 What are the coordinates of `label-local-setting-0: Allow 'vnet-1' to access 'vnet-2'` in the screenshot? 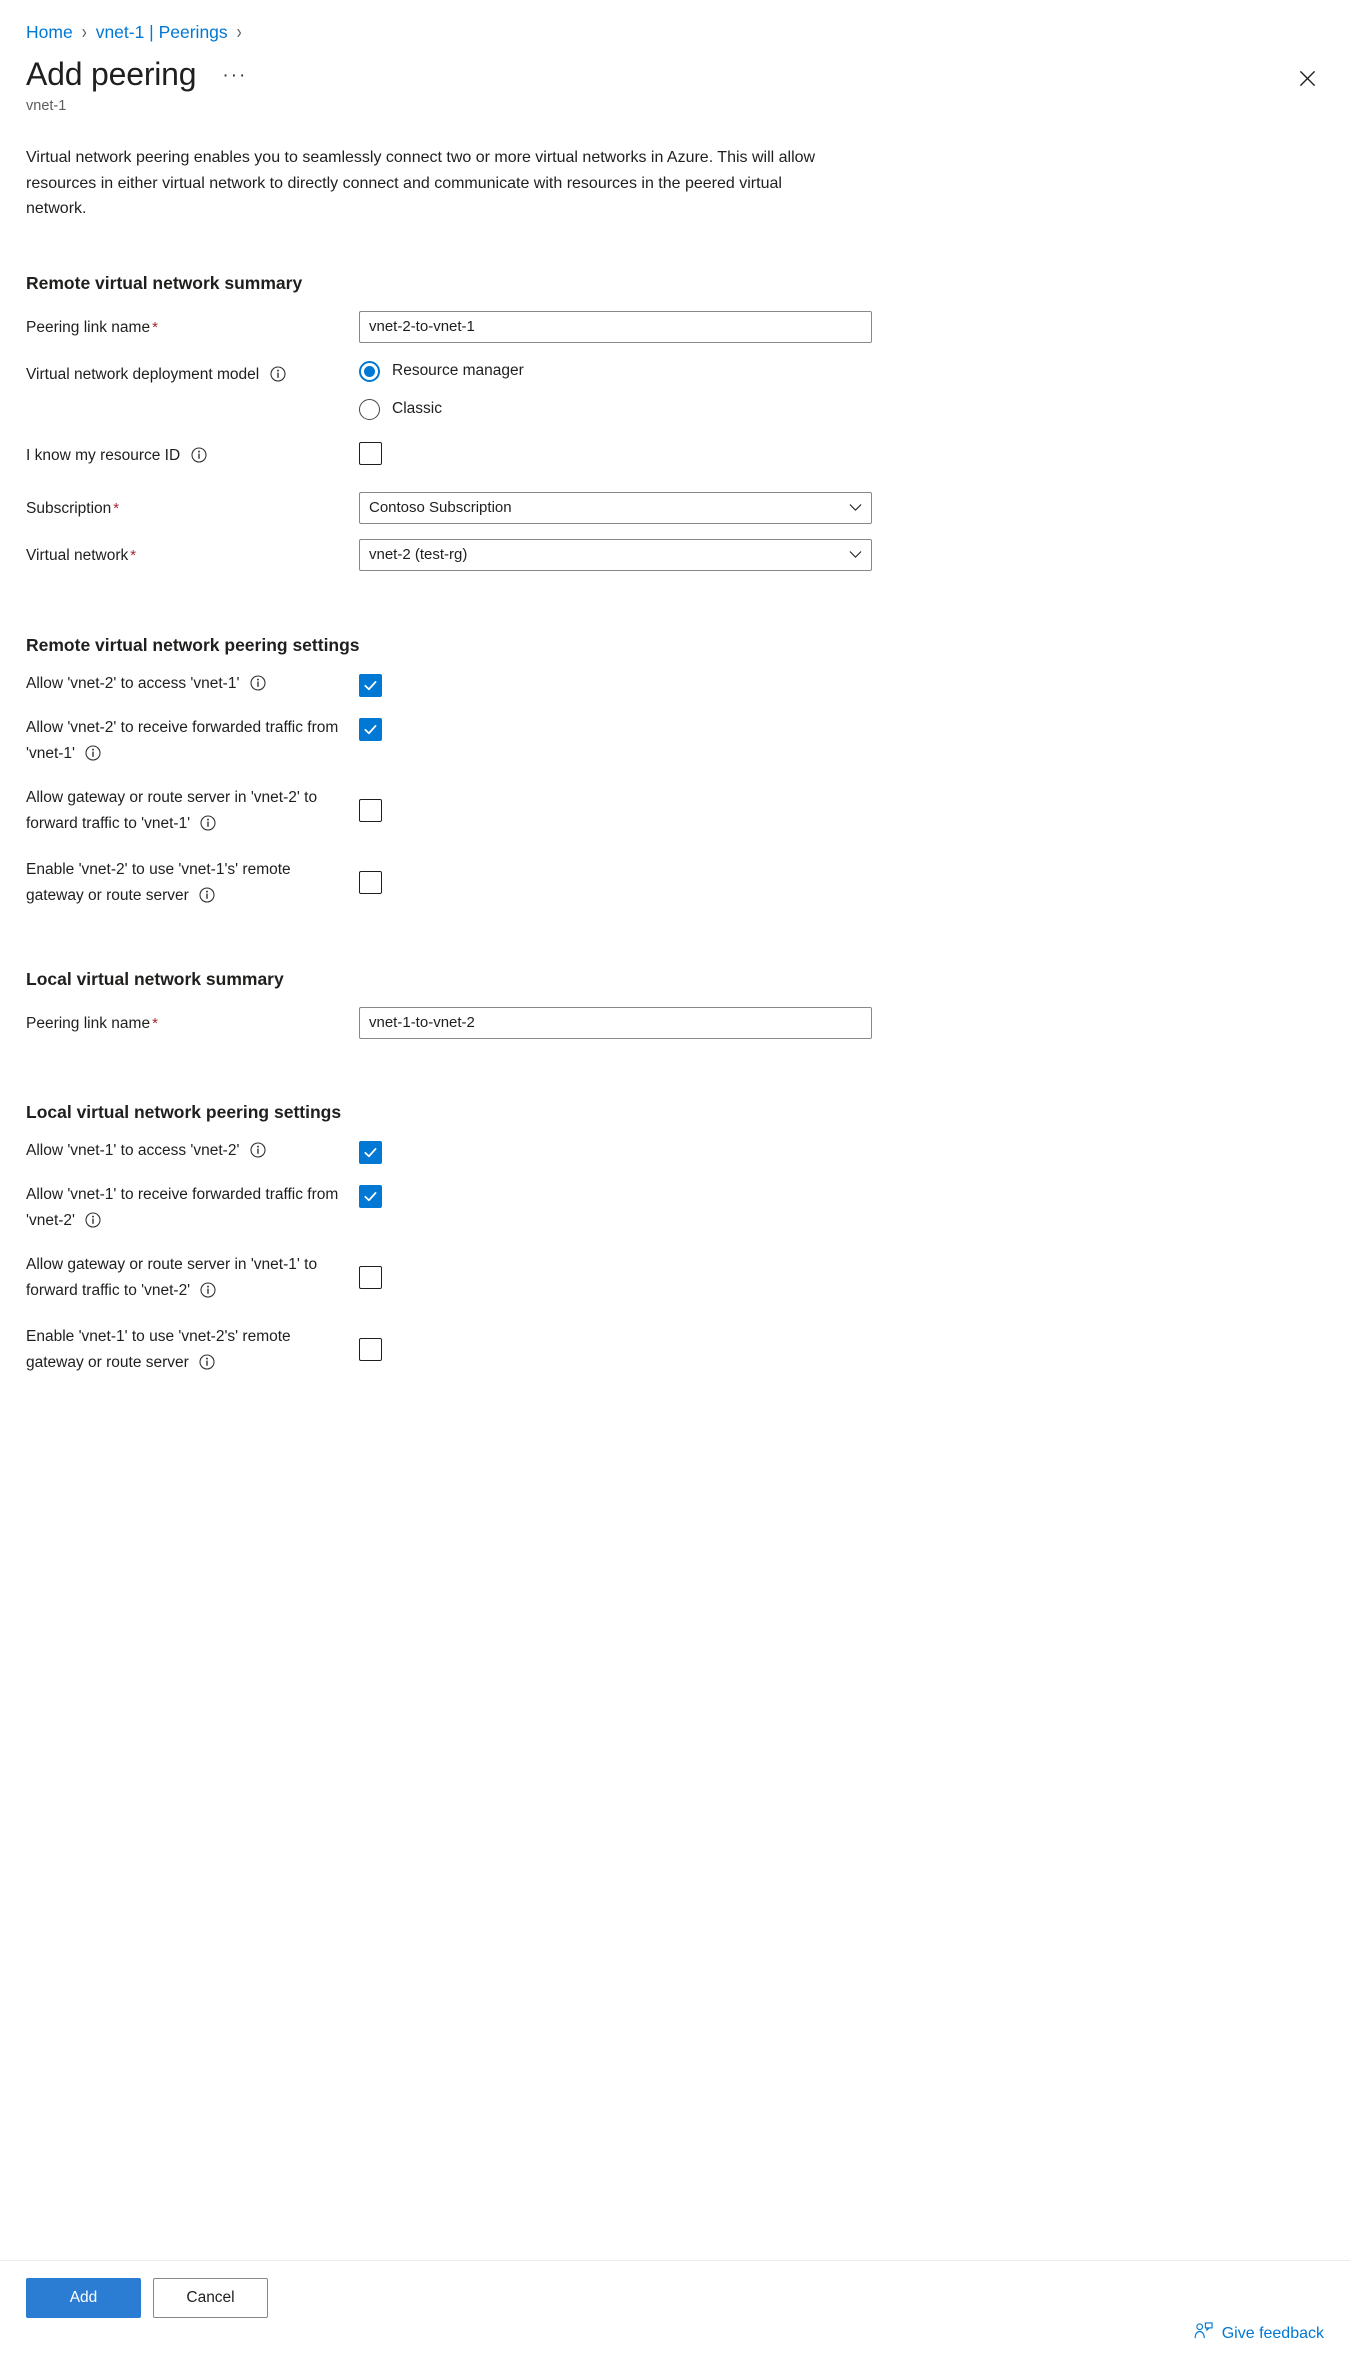 It's located at (192, 1151).